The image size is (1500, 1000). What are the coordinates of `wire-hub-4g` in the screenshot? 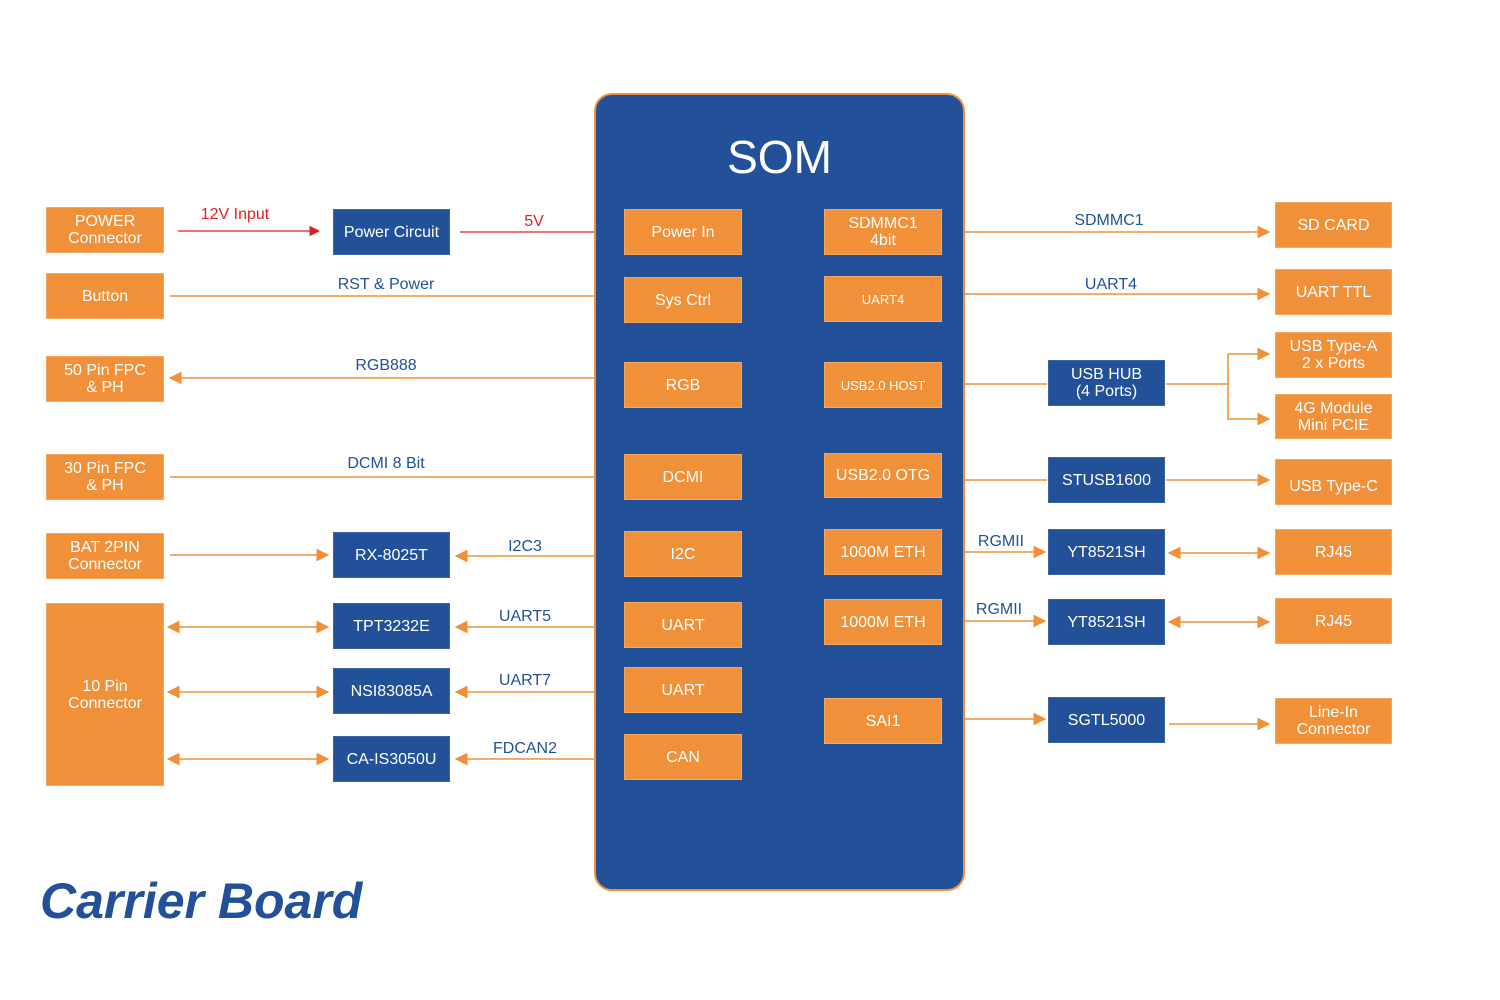 It's located at (1249, 405).